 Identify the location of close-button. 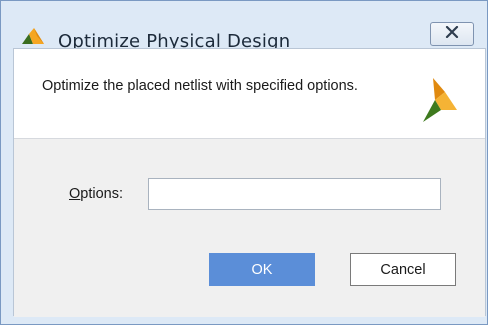
(452, 34).